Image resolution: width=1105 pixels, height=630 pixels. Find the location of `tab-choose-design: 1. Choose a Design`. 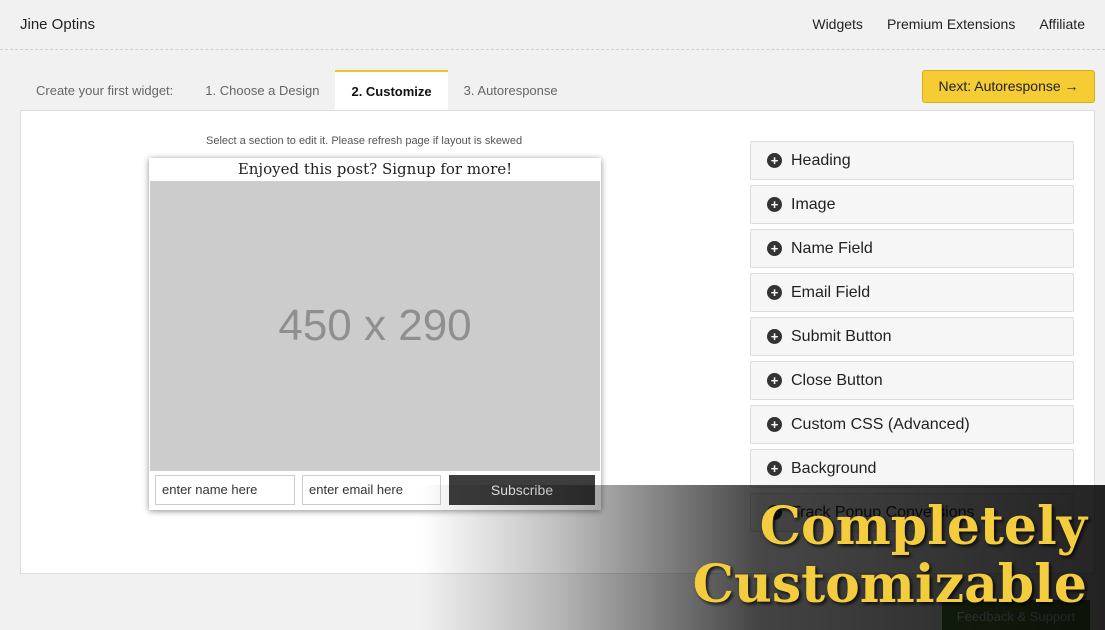

tab-choose-design: 1. Choose a Design is located at coordinates (262, 91).